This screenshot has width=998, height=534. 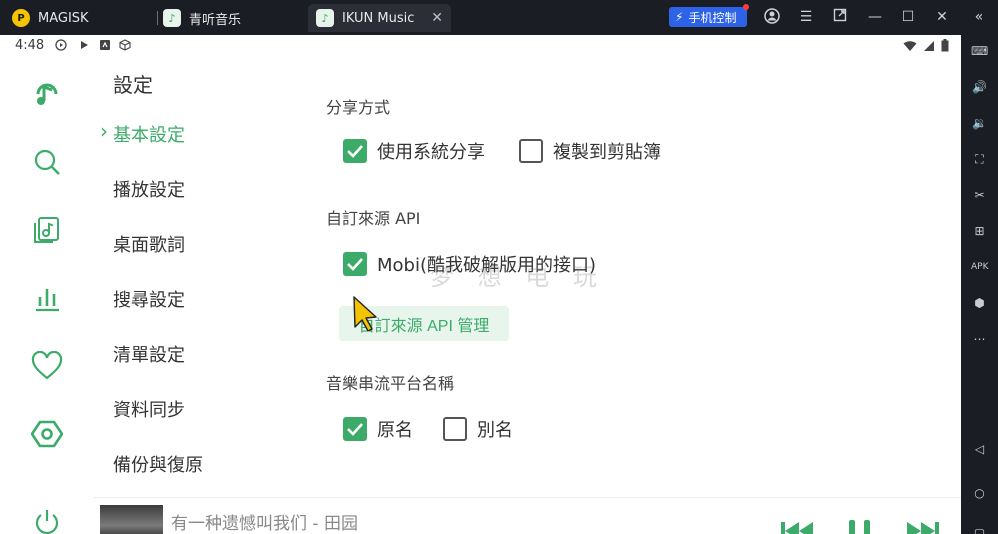 I want to click on recents-icon: ▢, so click(x=979, y=529).